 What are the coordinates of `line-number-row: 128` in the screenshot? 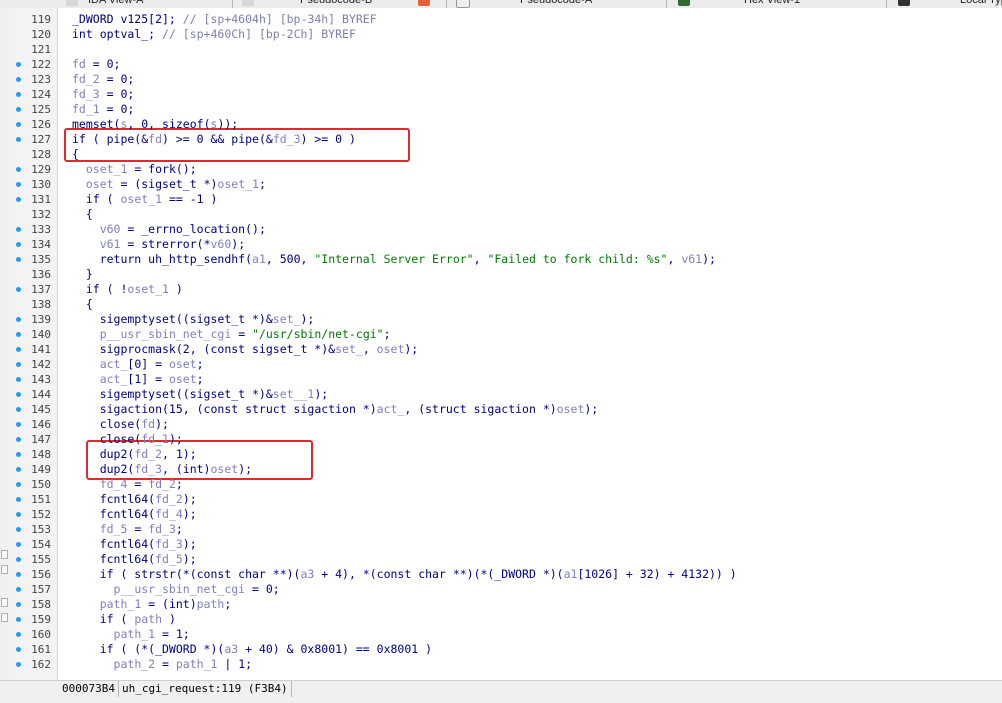 It's located at (33, 154).